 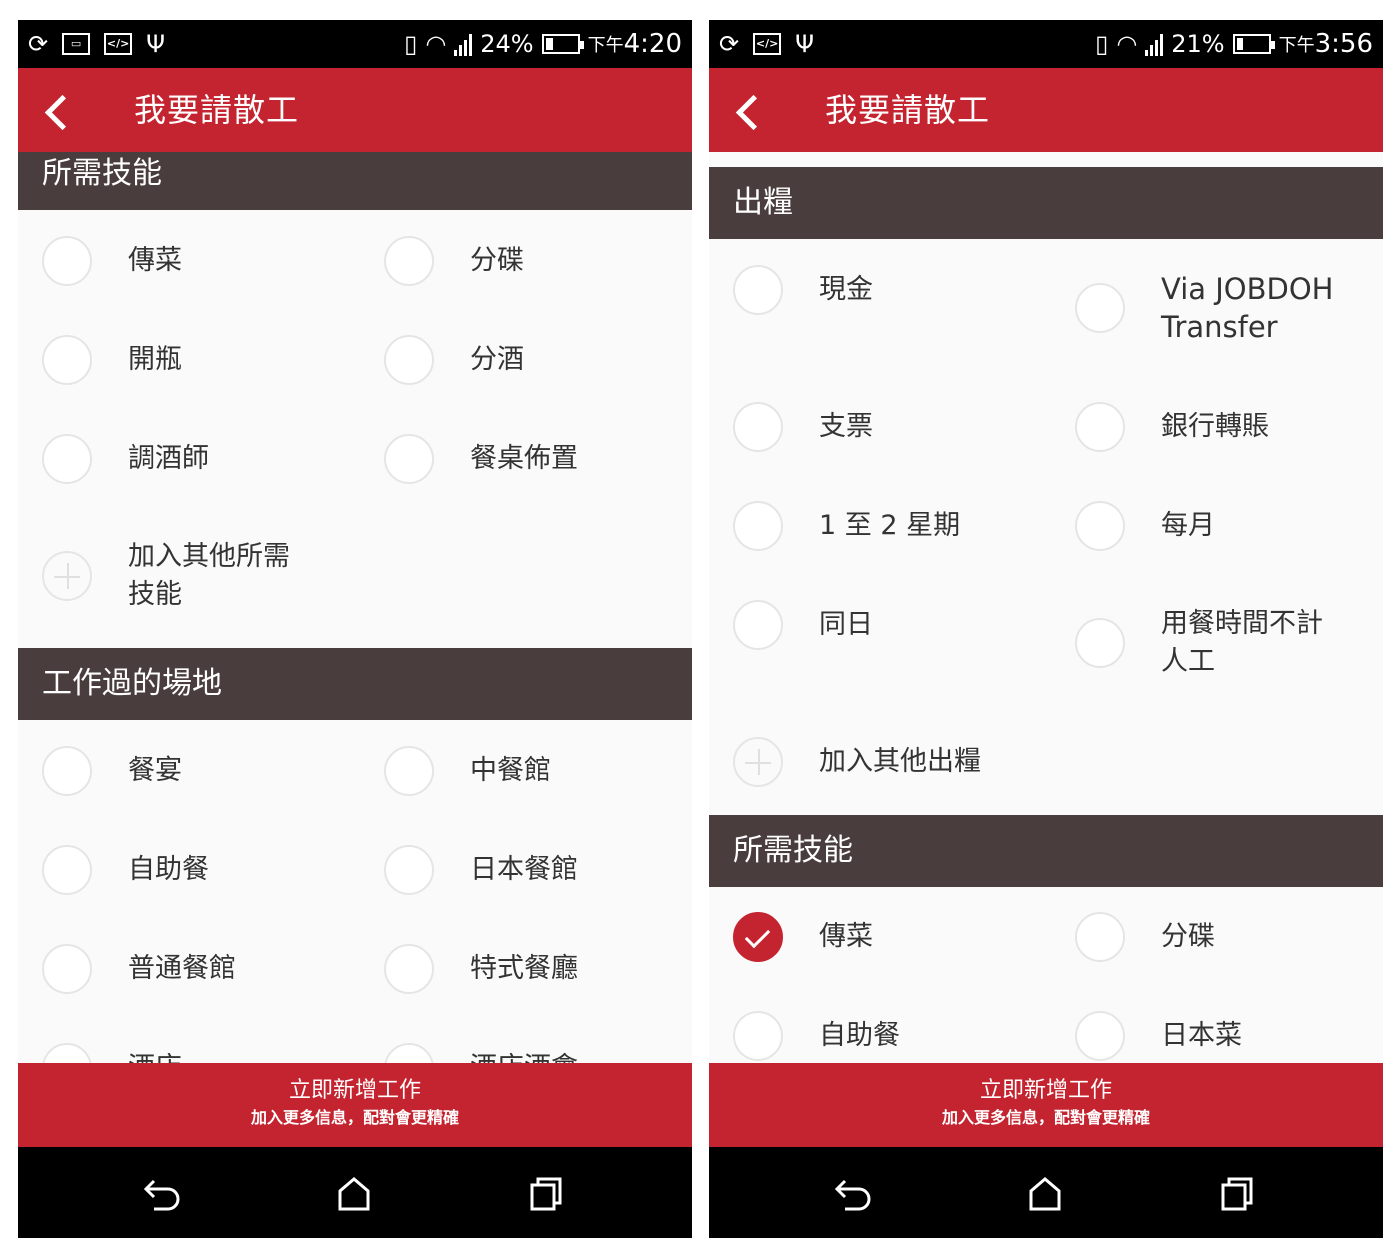 I want to click on add-other-skill-button: 加入其他所需 技能, so click(x=166, y=576).